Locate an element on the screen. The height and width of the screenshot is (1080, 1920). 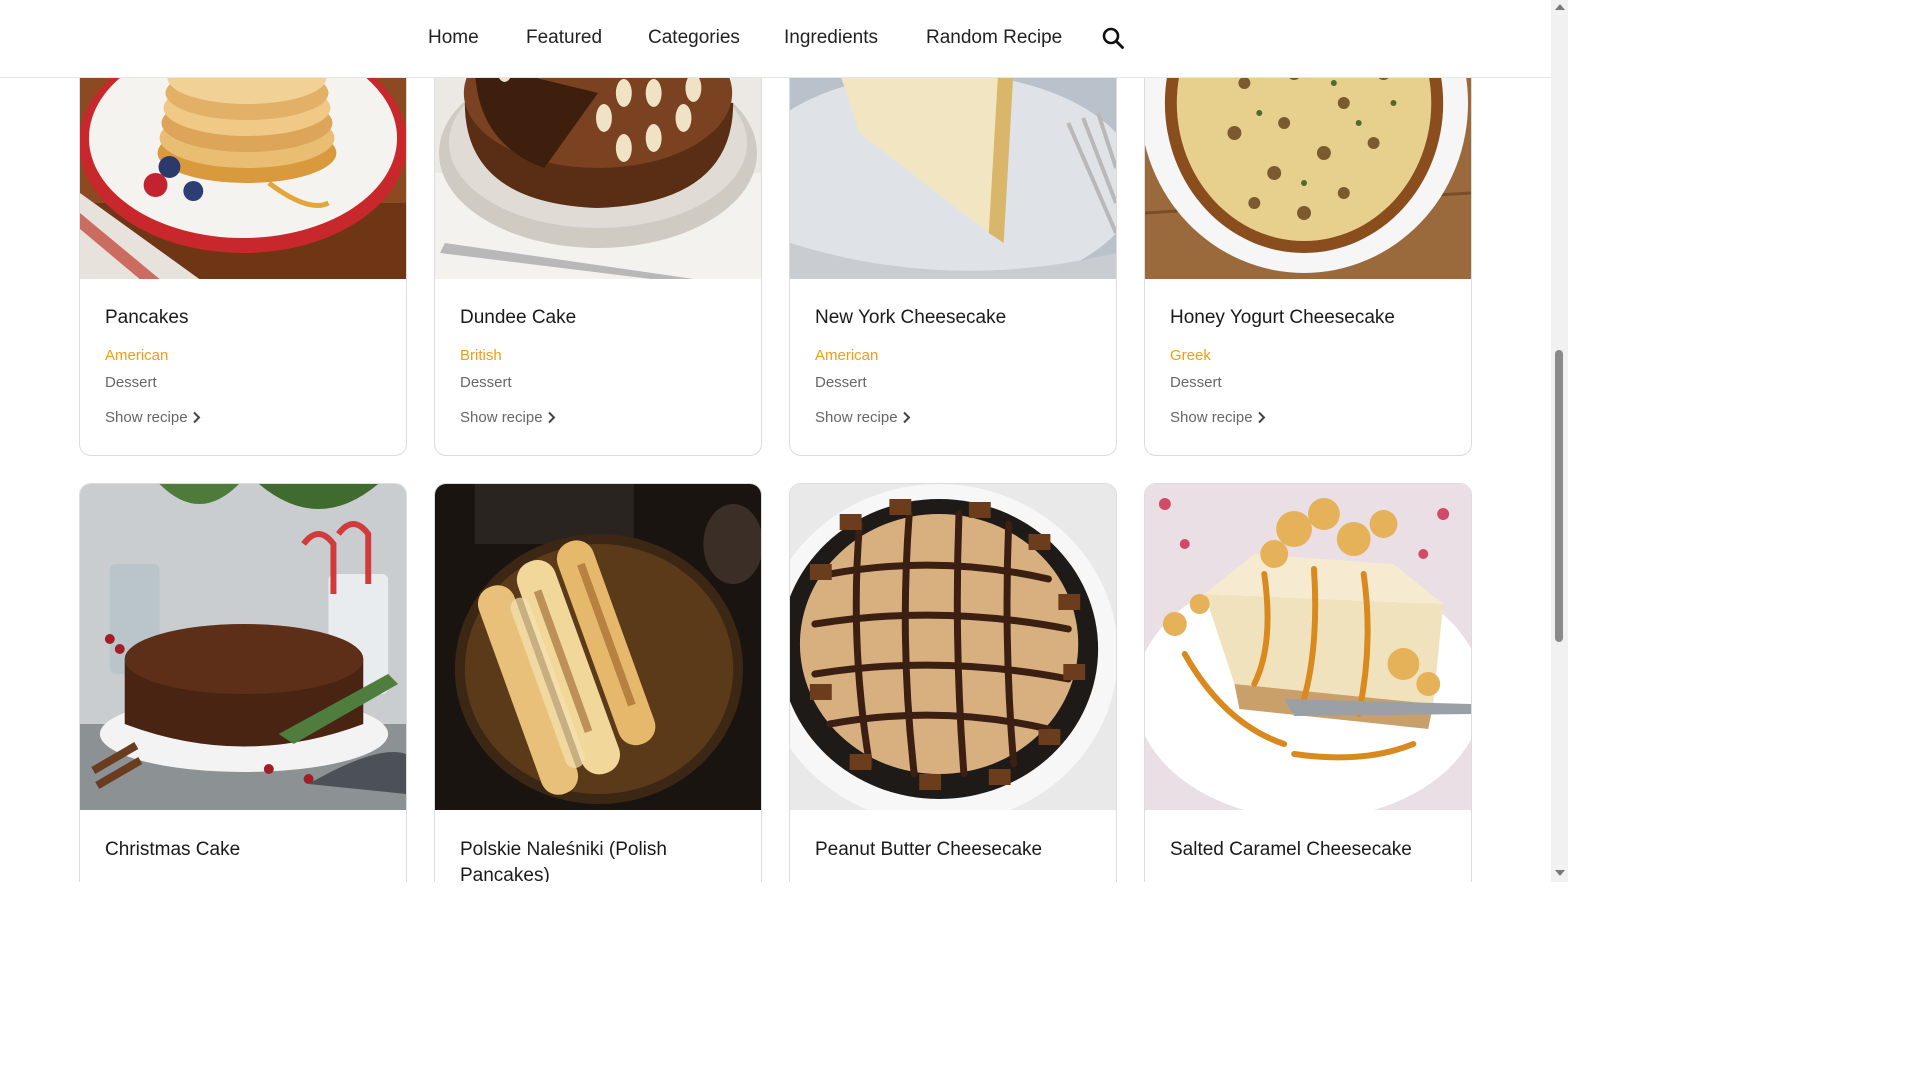
recipe-title: Christmas Cake is located at coordinates (250, 850).